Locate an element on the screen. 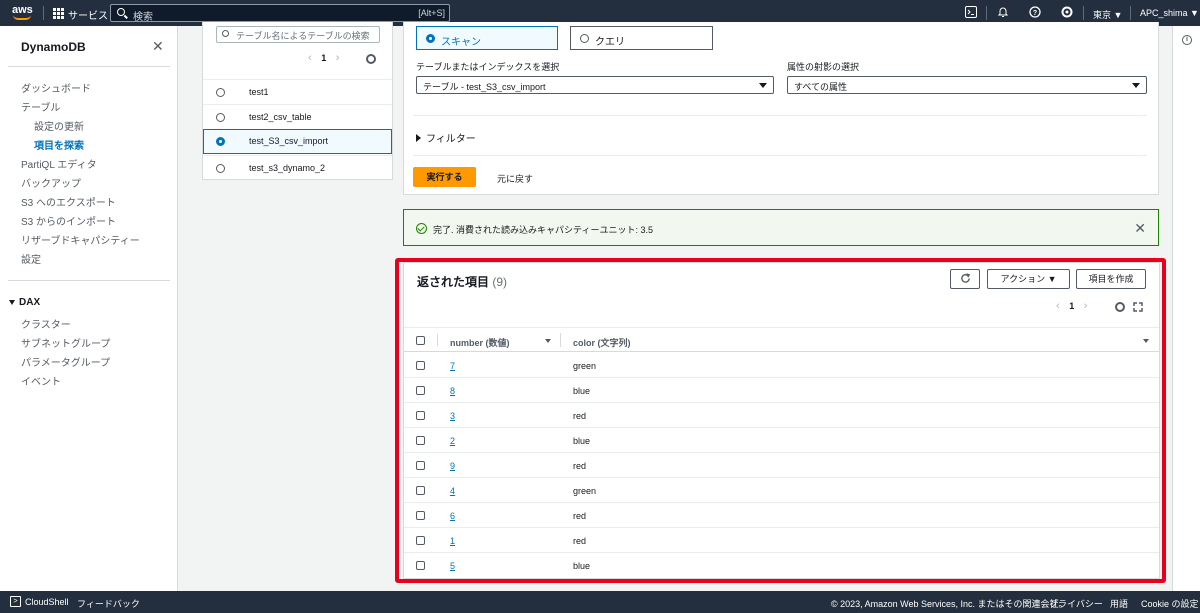  select-all-checkbox is located at coordinates (420, 340).